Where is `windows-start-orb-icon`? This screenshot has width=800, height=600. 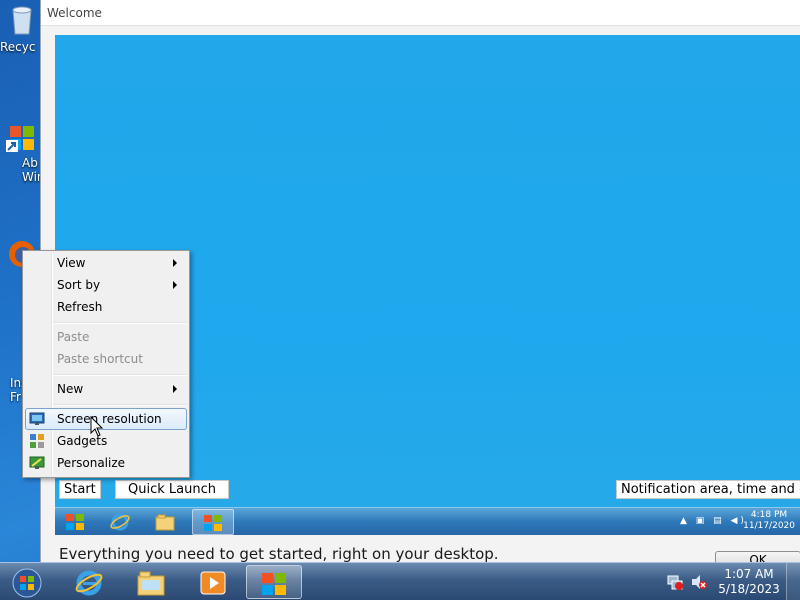
windows-start-orb-icon is located at coordinates (27, 583).